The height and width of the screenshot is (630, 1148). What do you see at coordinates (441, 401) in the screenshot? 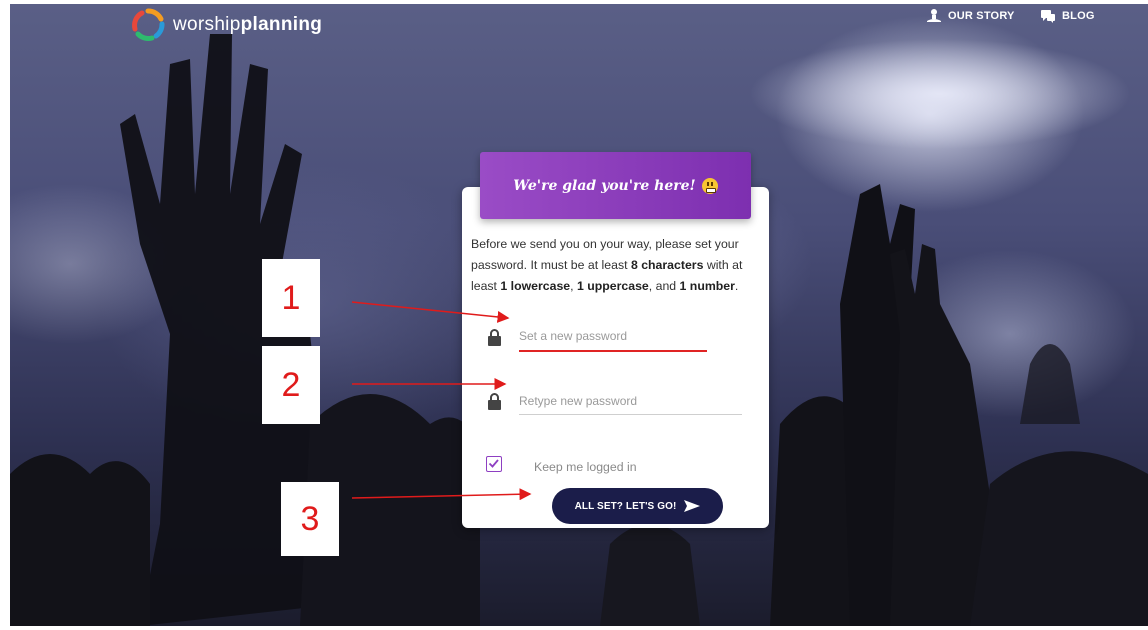
I see `annotation-arrows` at bounding box center [441, 401].